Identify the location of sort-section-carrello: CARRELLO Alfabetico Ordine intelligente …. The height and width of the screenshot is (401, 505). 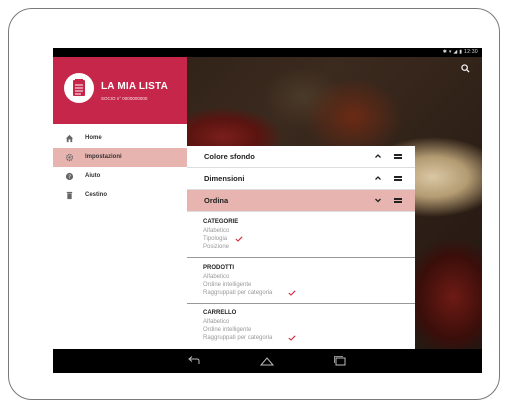
(301, 326).